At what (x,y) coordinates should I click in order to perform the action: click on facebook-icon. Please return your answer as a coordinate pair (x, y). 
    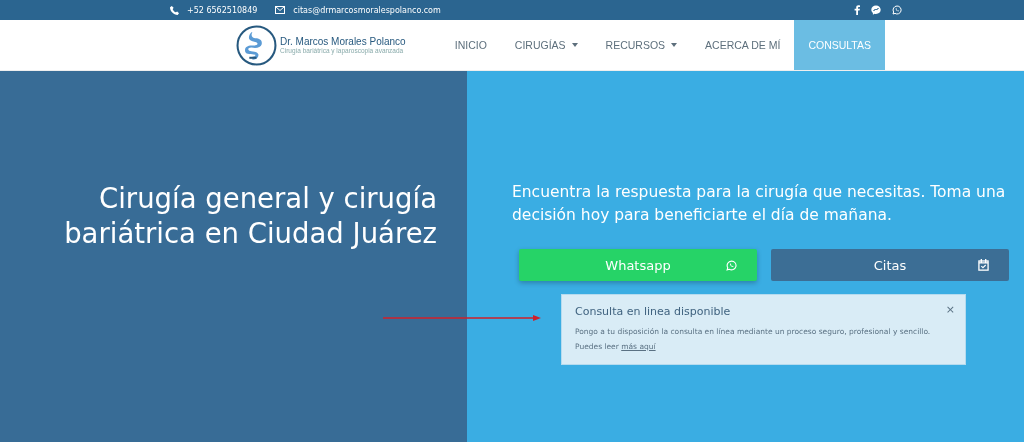
    Looking at the image, I should click on (857, 10).